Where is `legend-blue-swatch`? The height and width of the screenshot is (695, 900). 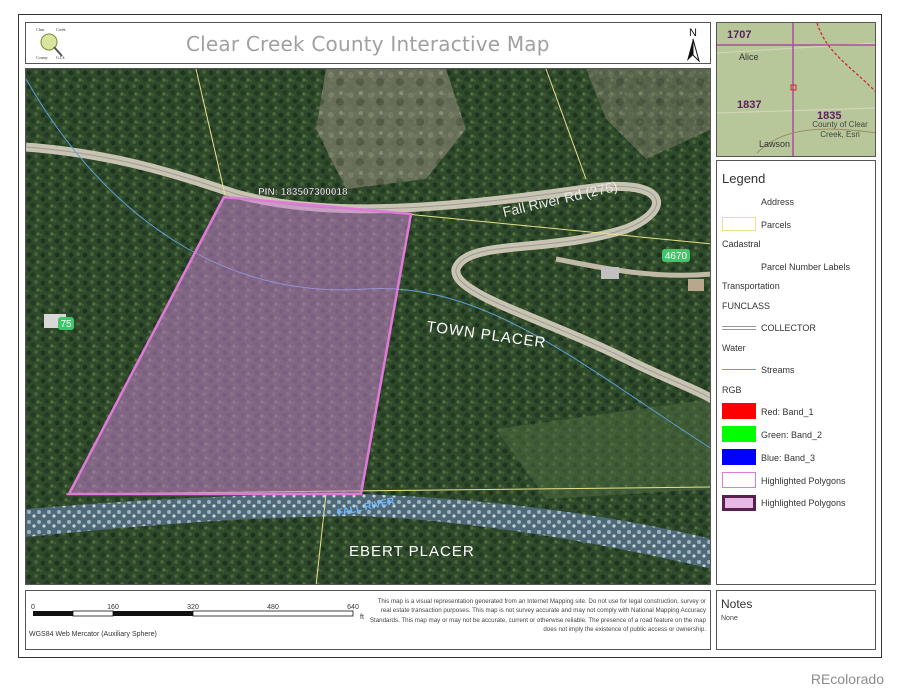 legend-blue-swatch is located at coordinates (739, 457).